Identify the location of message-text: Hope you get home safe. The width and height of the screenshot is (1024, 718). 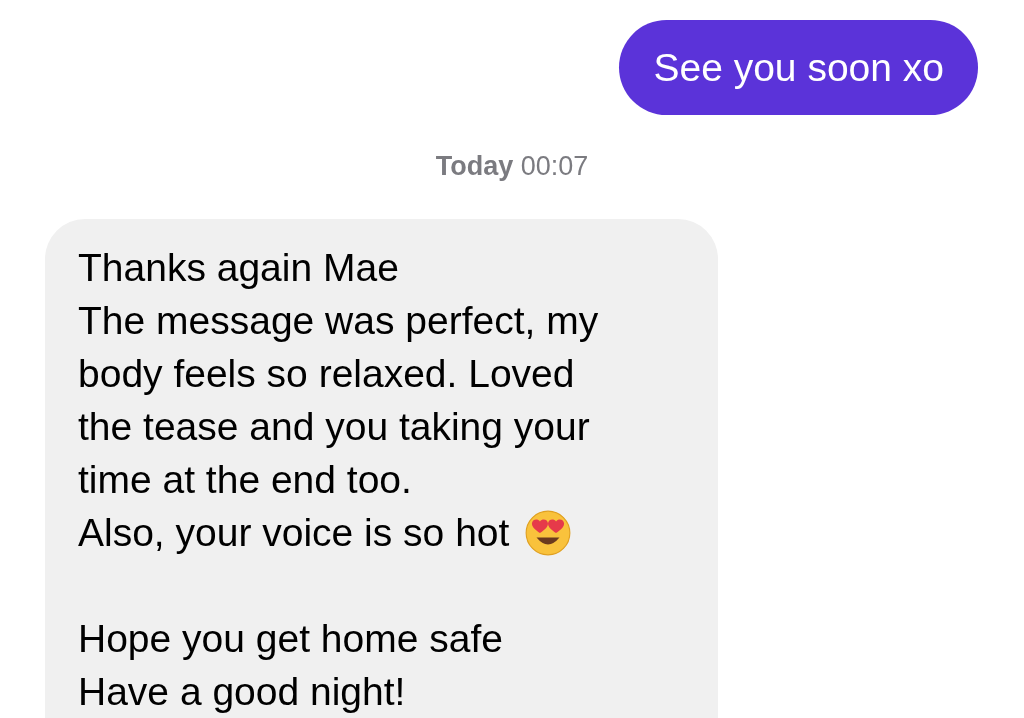
(290, 639).